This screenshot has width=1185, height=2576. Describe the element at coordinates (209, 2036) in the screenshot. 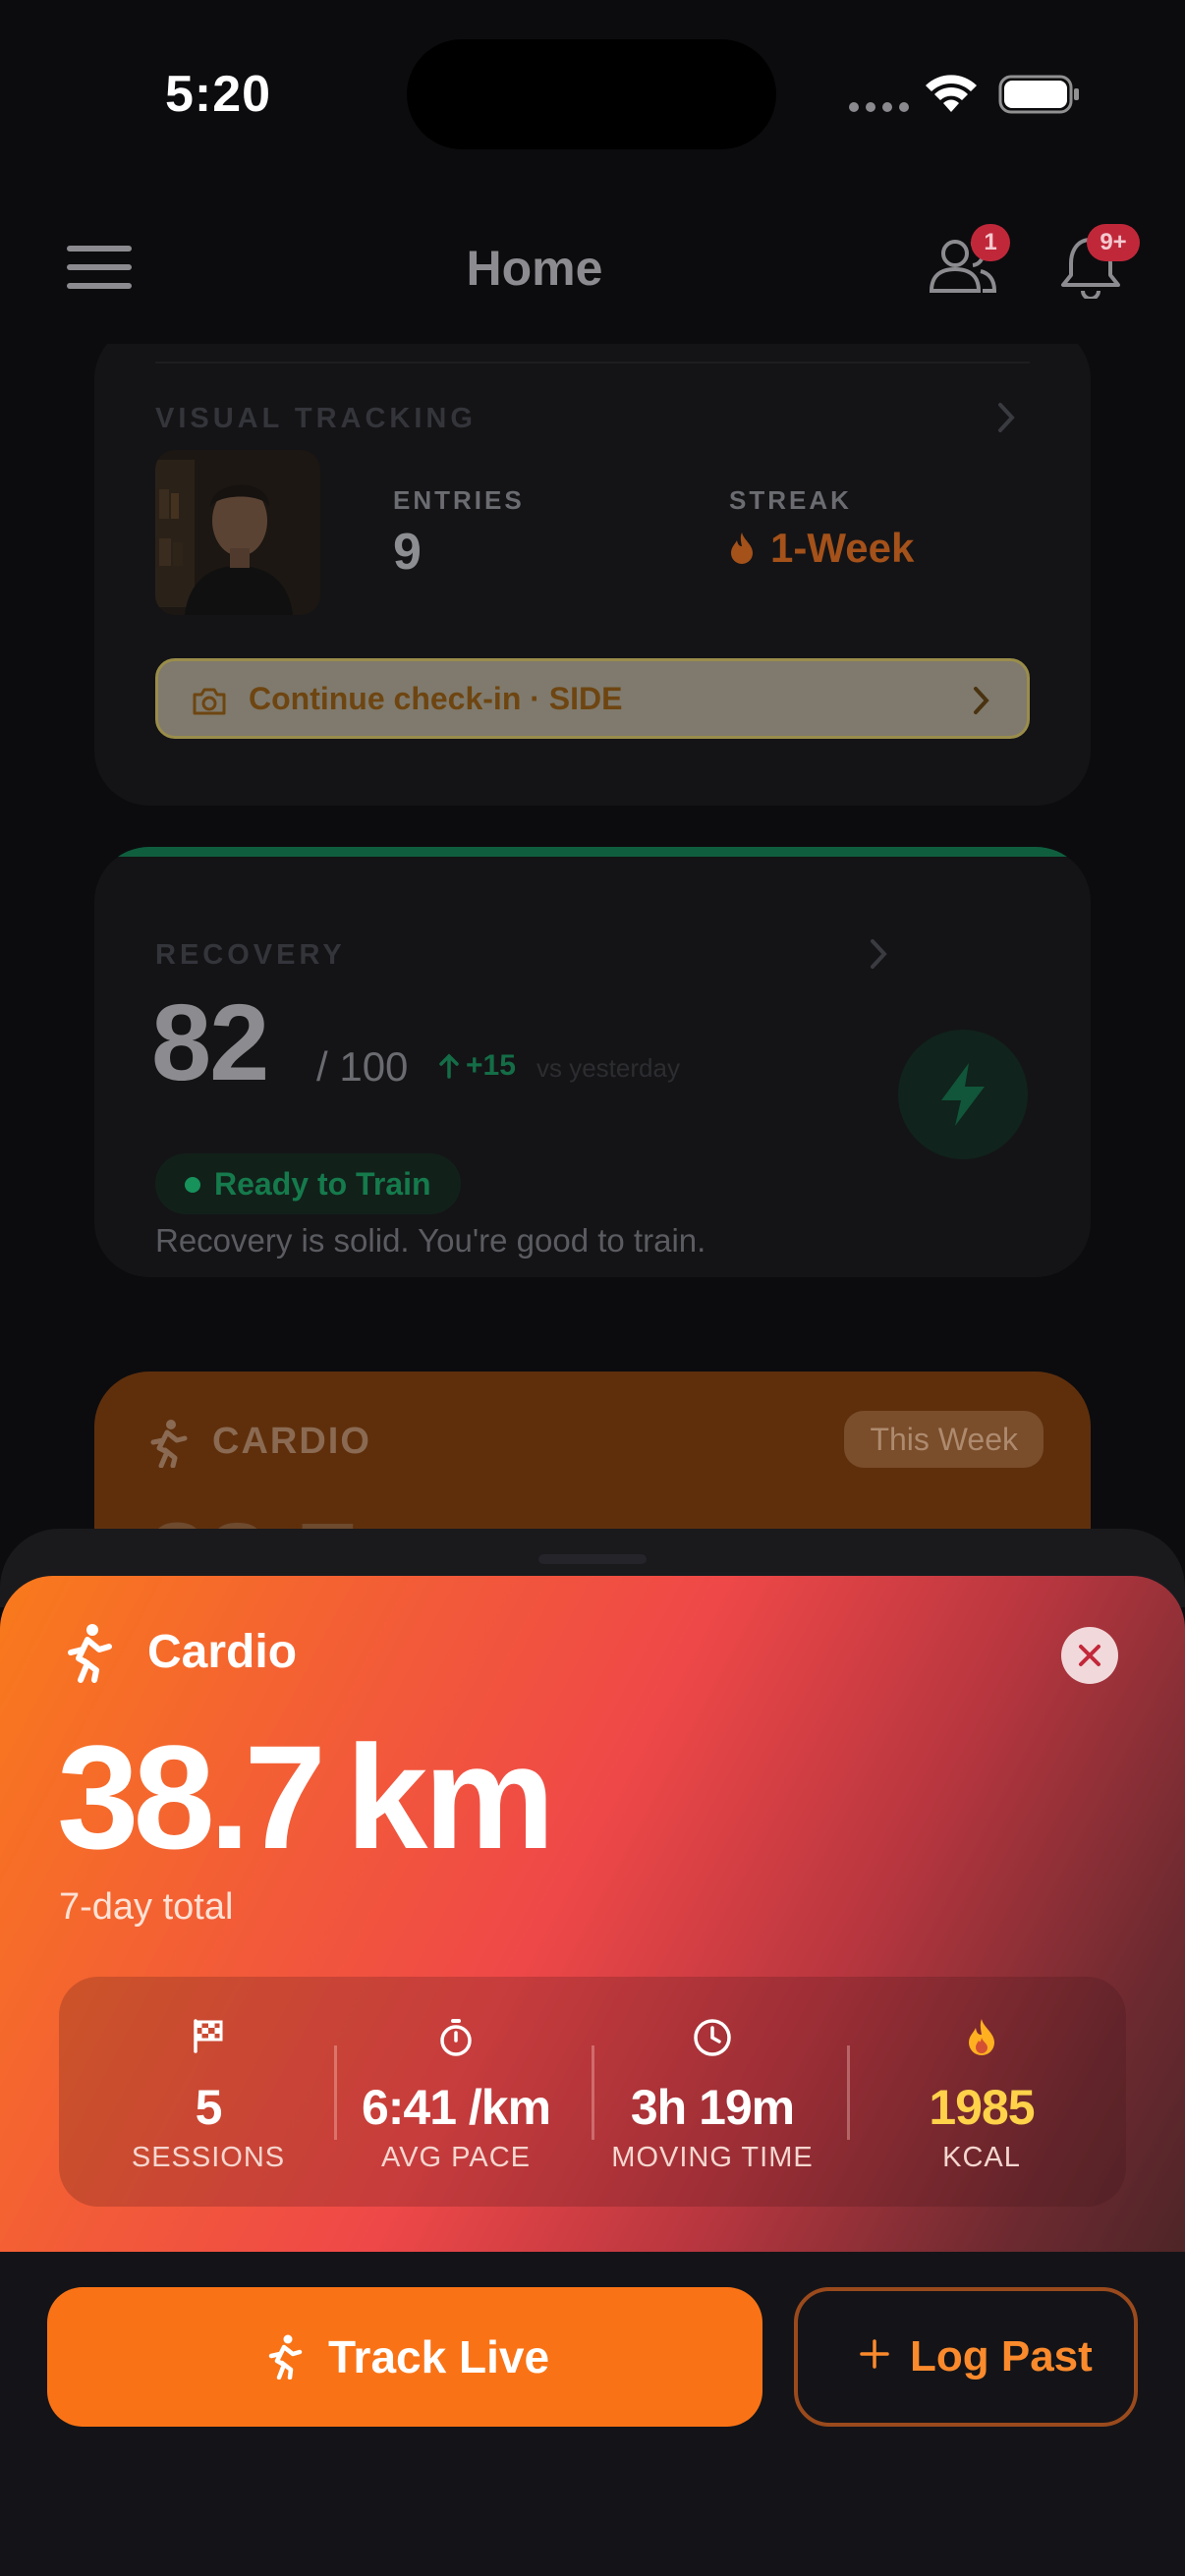

I see `flag-icon` at that location.